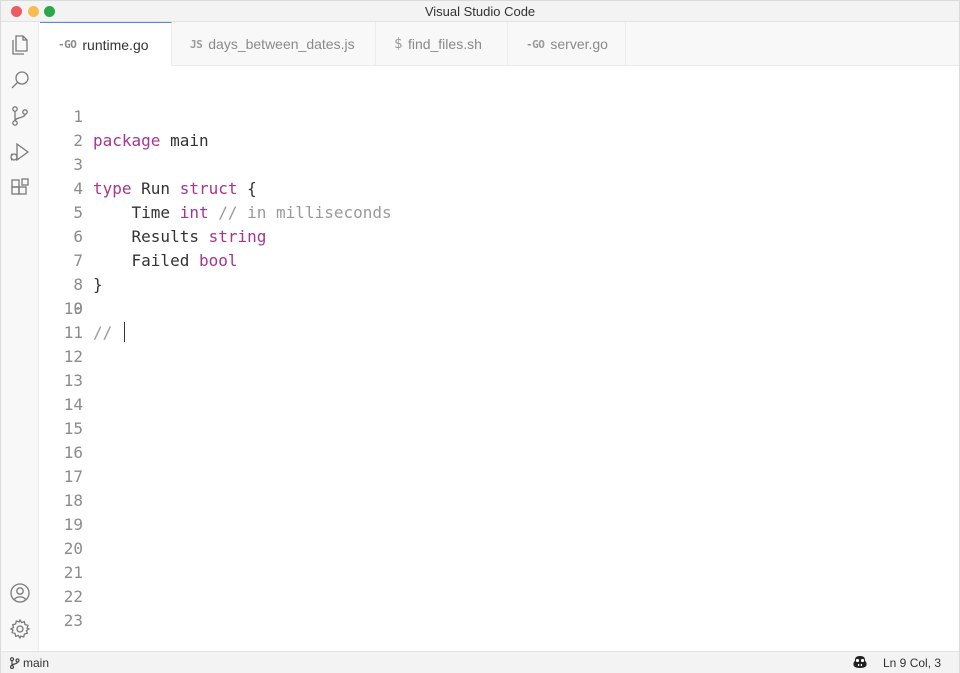 The image size is (960, 673). I want to click on code-line: 12, so click(490, 357).